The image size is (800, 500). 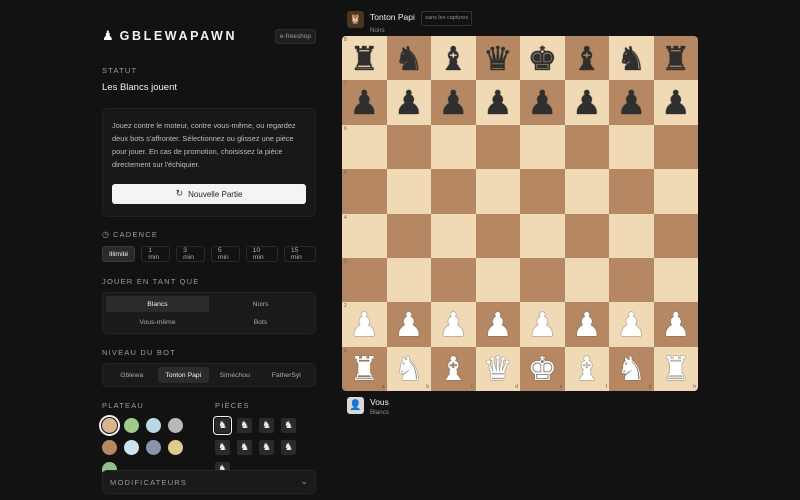 I want to click on board-square: ♚, so click(x=542, y=58).